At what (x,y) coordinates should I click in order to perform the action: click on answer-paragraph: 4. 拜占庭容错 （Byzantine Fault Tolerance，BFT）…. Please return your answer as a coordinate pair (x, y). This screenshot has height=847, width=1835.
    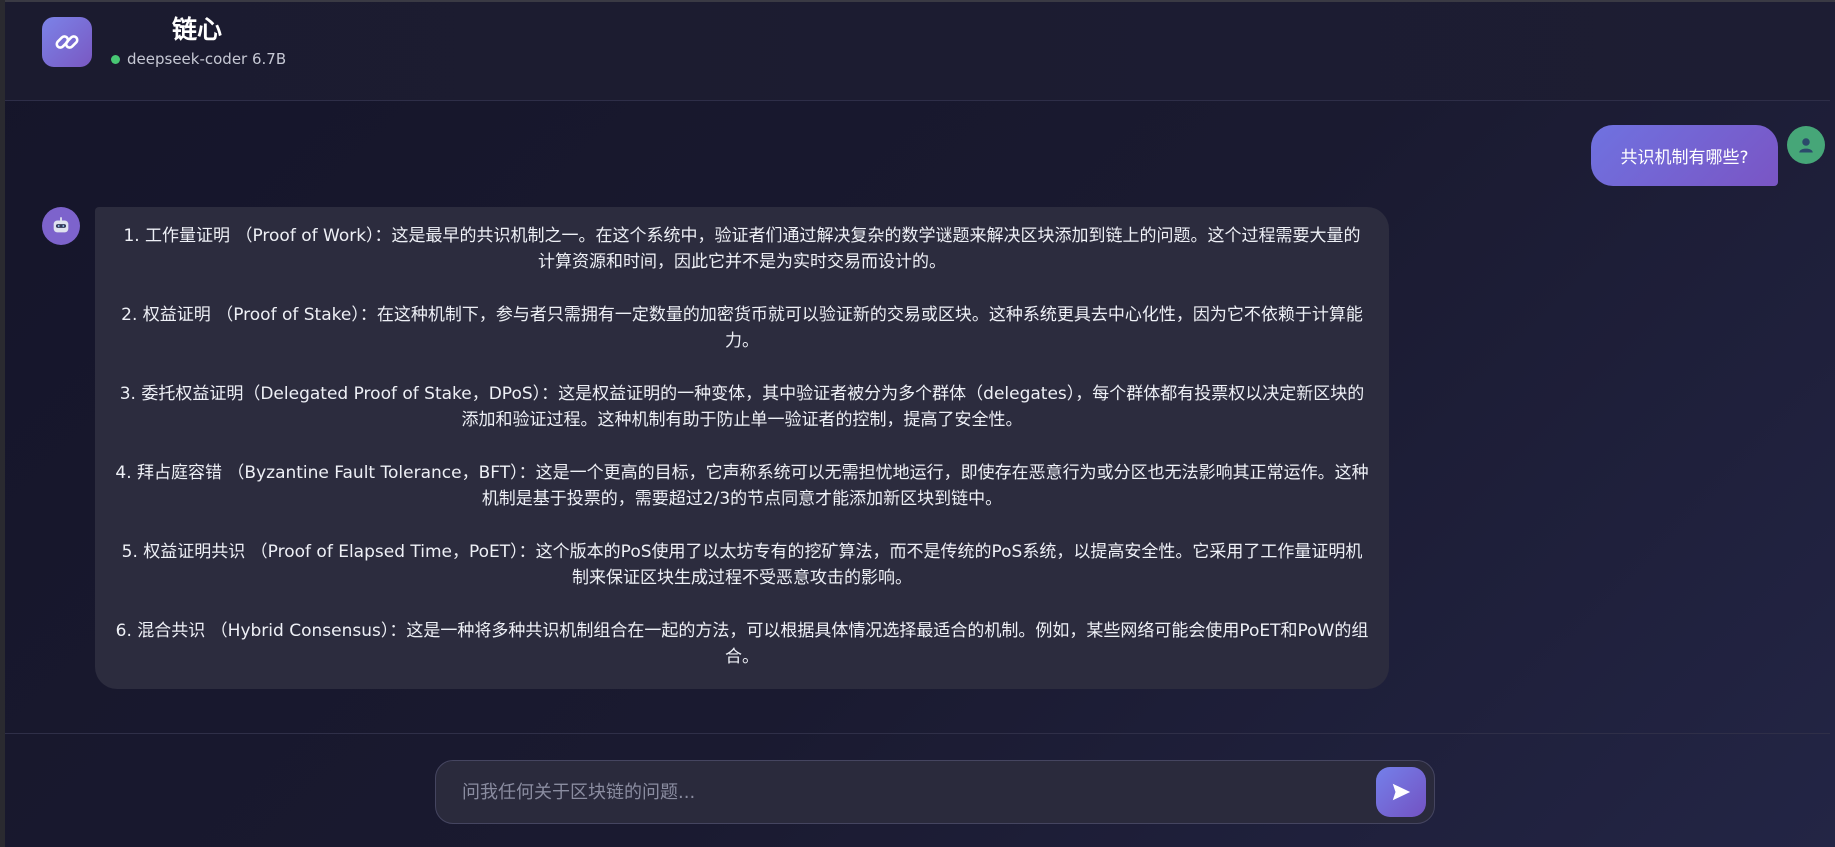
    Looking at the image, I should click on (742, 486).